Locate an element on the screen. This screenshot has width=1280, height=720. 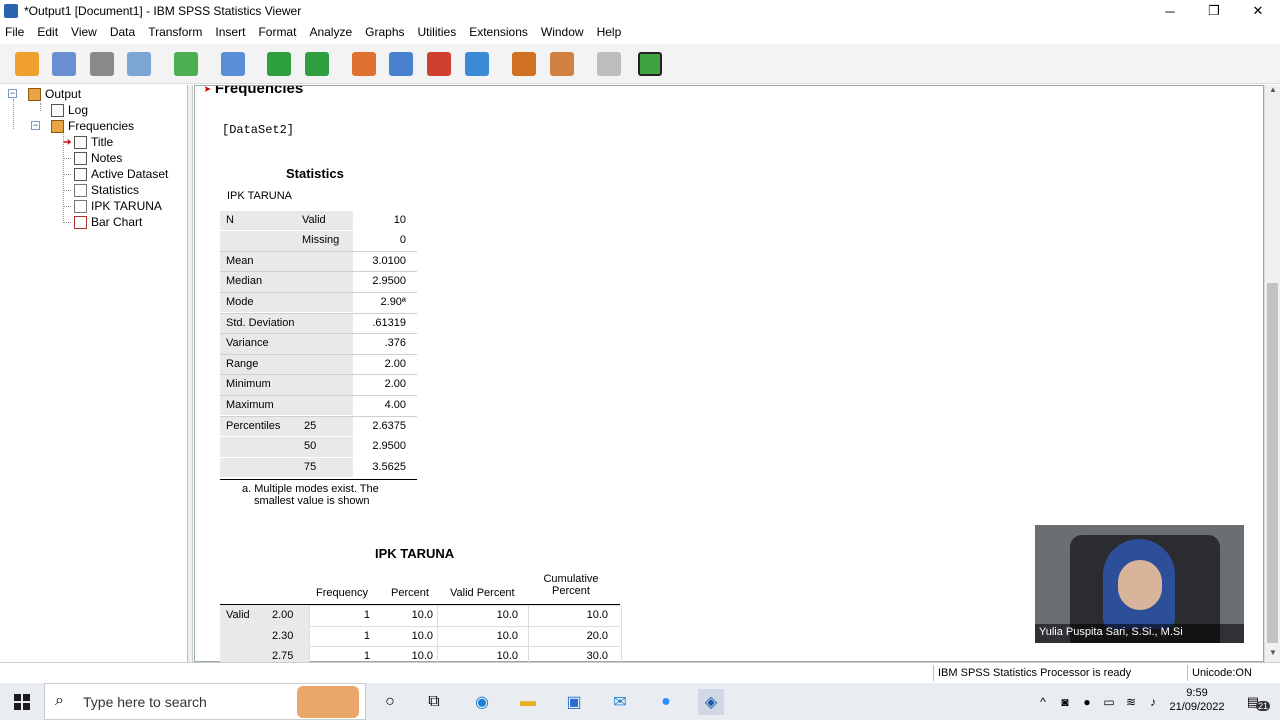
save-icon is located at coordinates (64, 64).